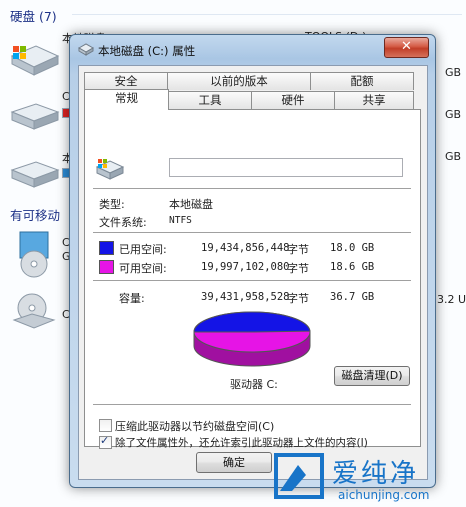 This screenshot has height=507, width=466. I want to click on capacity-unit: 字节, so click(298, 298).